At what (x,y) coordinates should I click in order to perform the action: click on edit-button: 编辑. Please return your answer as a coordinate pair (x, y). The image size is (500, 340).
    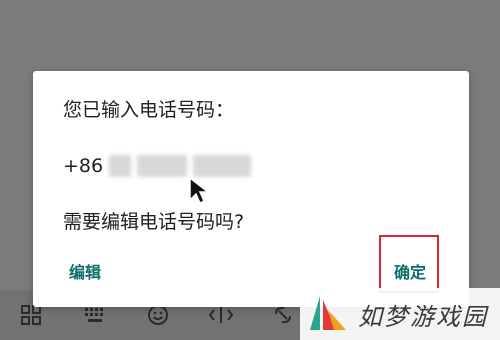
    Looking at the image, I should click on (85, 271).